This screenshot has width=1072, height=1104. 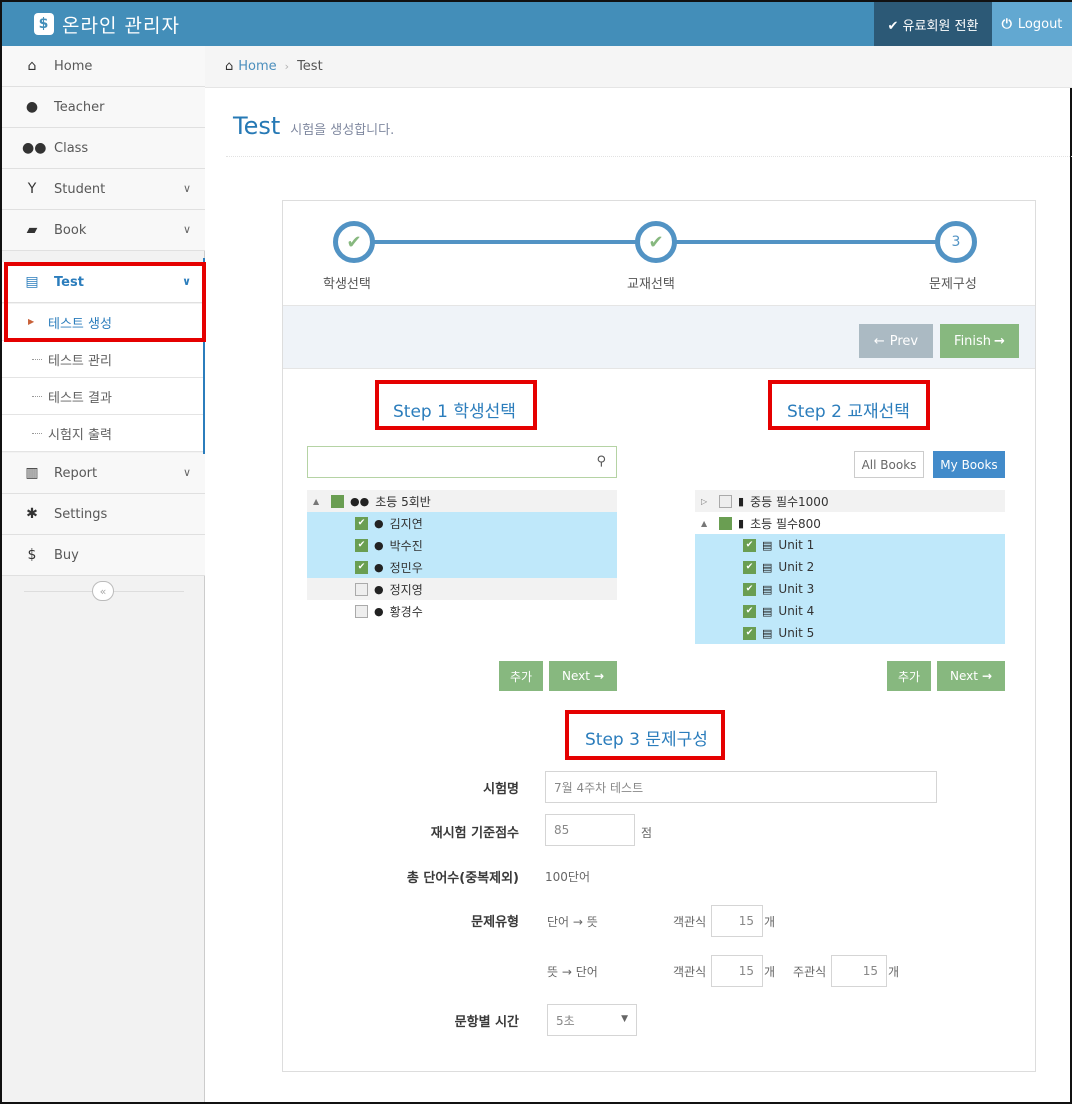 What do you see at coordinates (572, 972) in the screenshot?
I see `type2-label: 뜻 → 단어` at bounding box center [572, 972].